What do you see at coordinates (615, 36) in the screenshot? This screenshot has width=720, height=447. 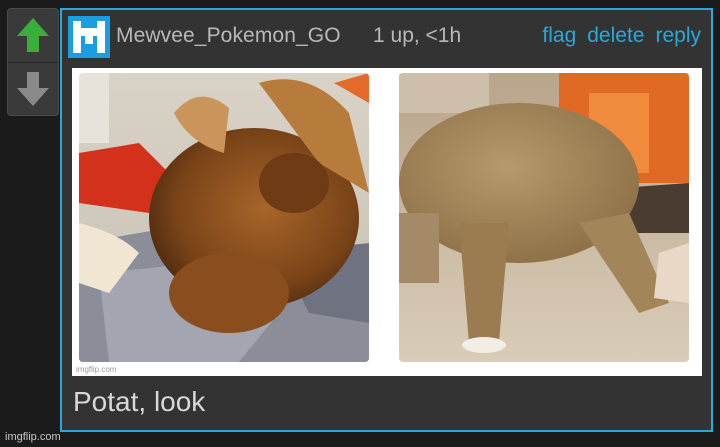 I see `delete-link: delete` at bounding box center [615, 36].